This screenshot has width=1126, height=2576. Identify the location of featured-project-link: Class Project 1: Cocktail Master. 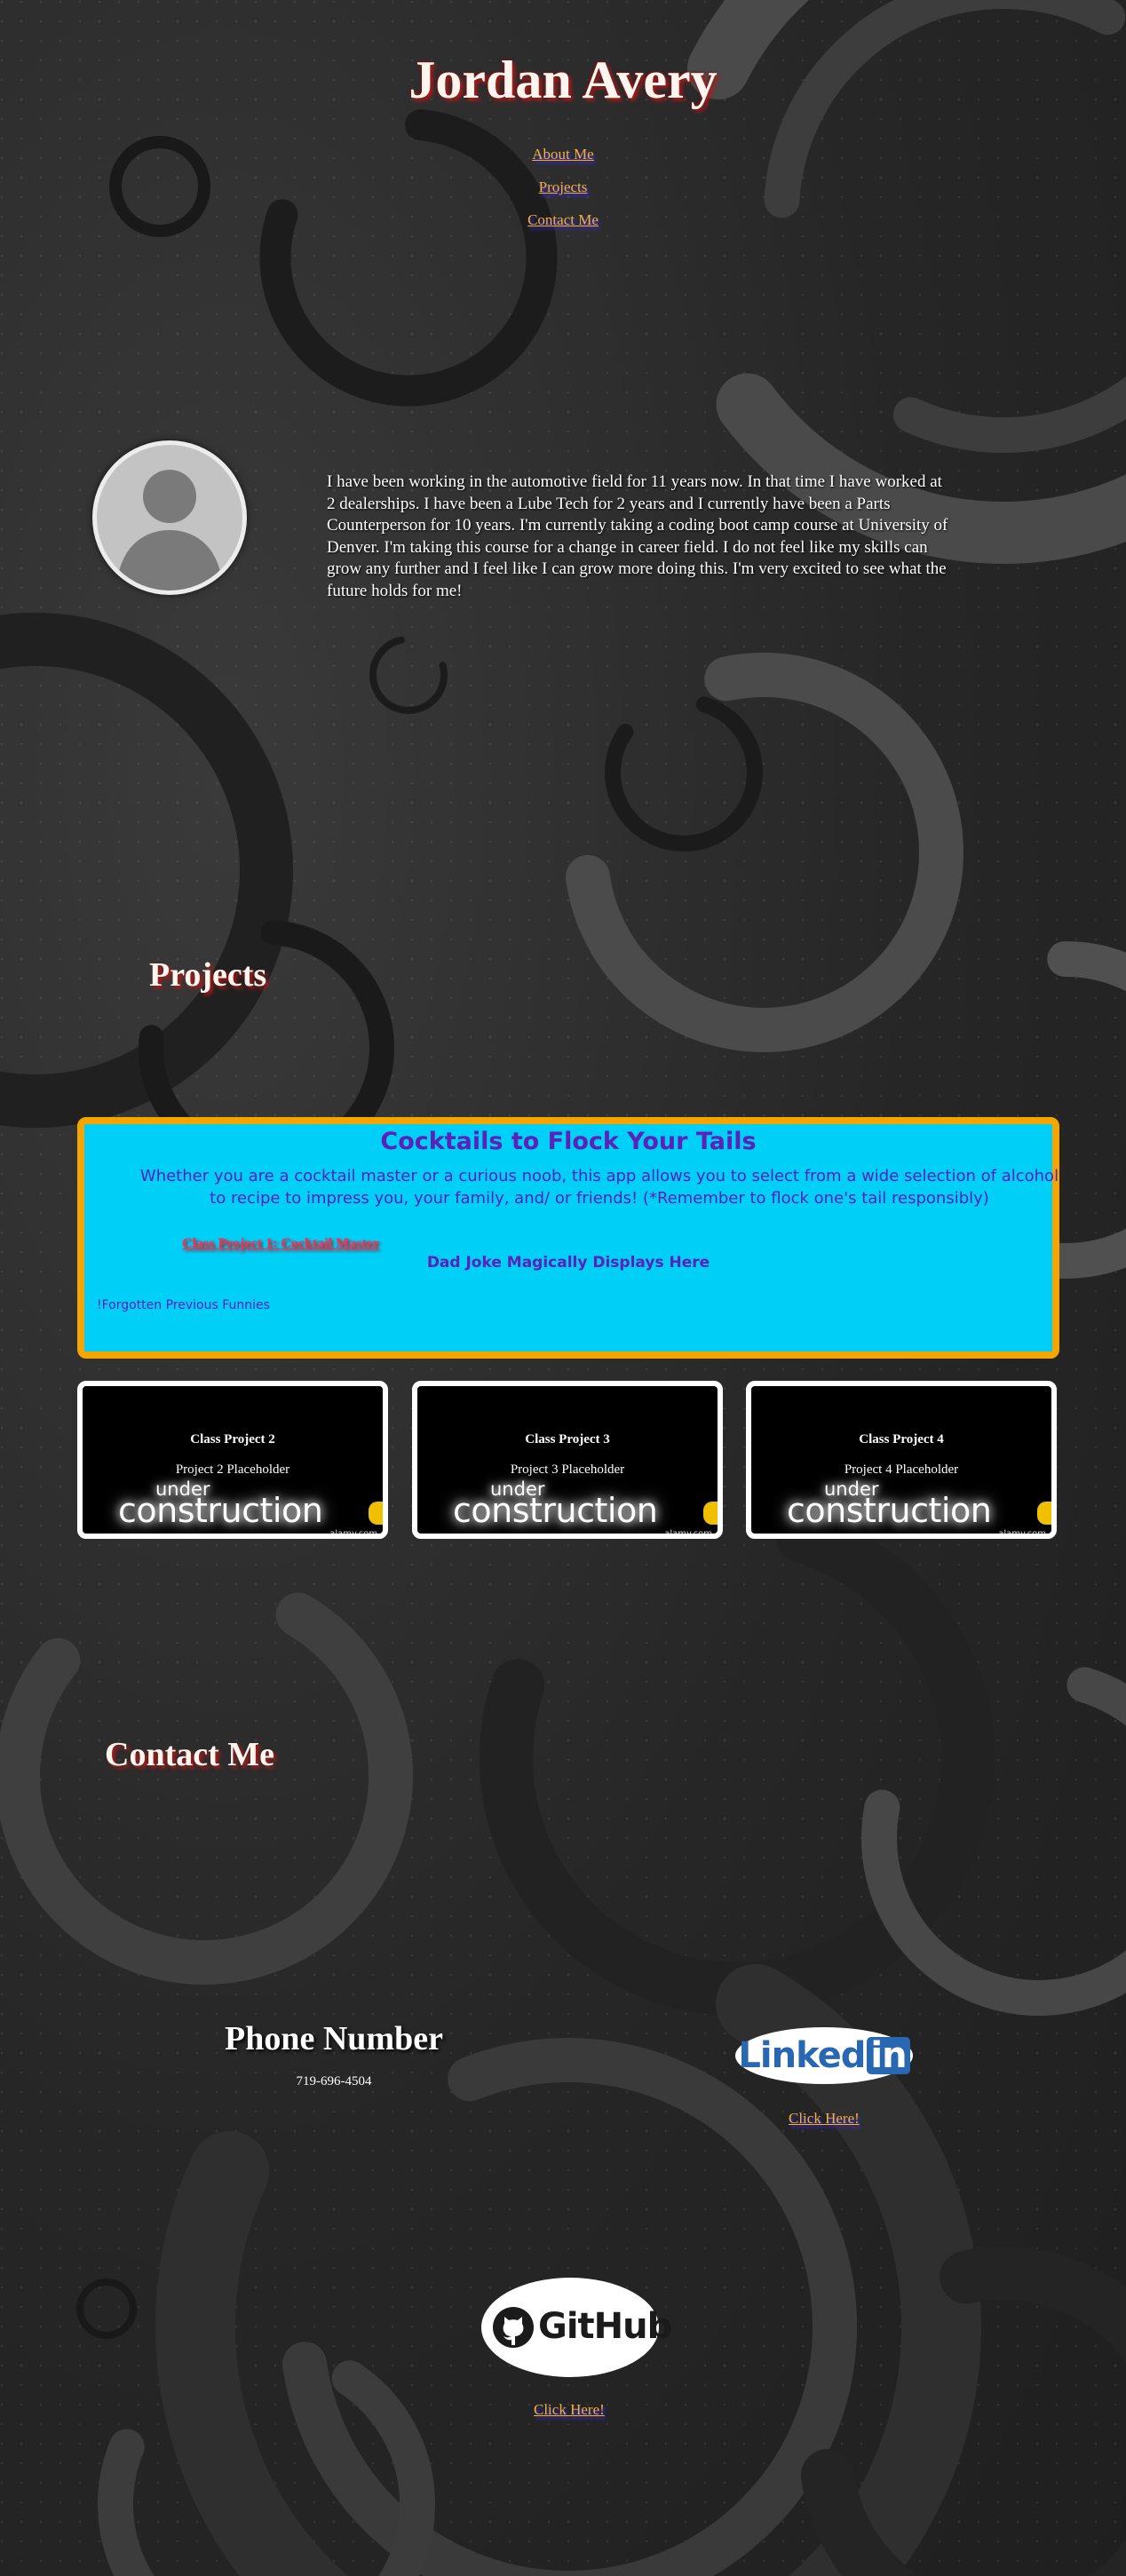
(280, 1244).